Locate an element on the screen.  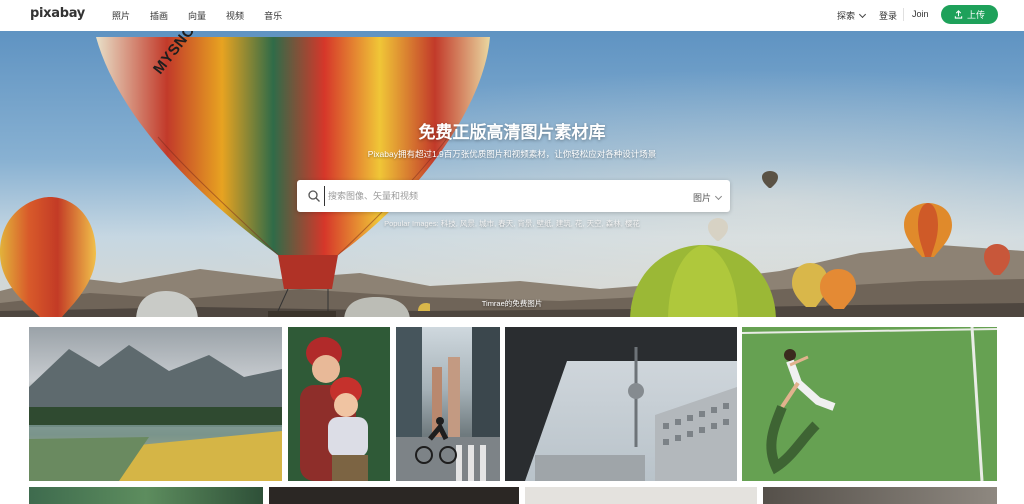
nav-music: 音乐 is located at coordinates (273, 15).